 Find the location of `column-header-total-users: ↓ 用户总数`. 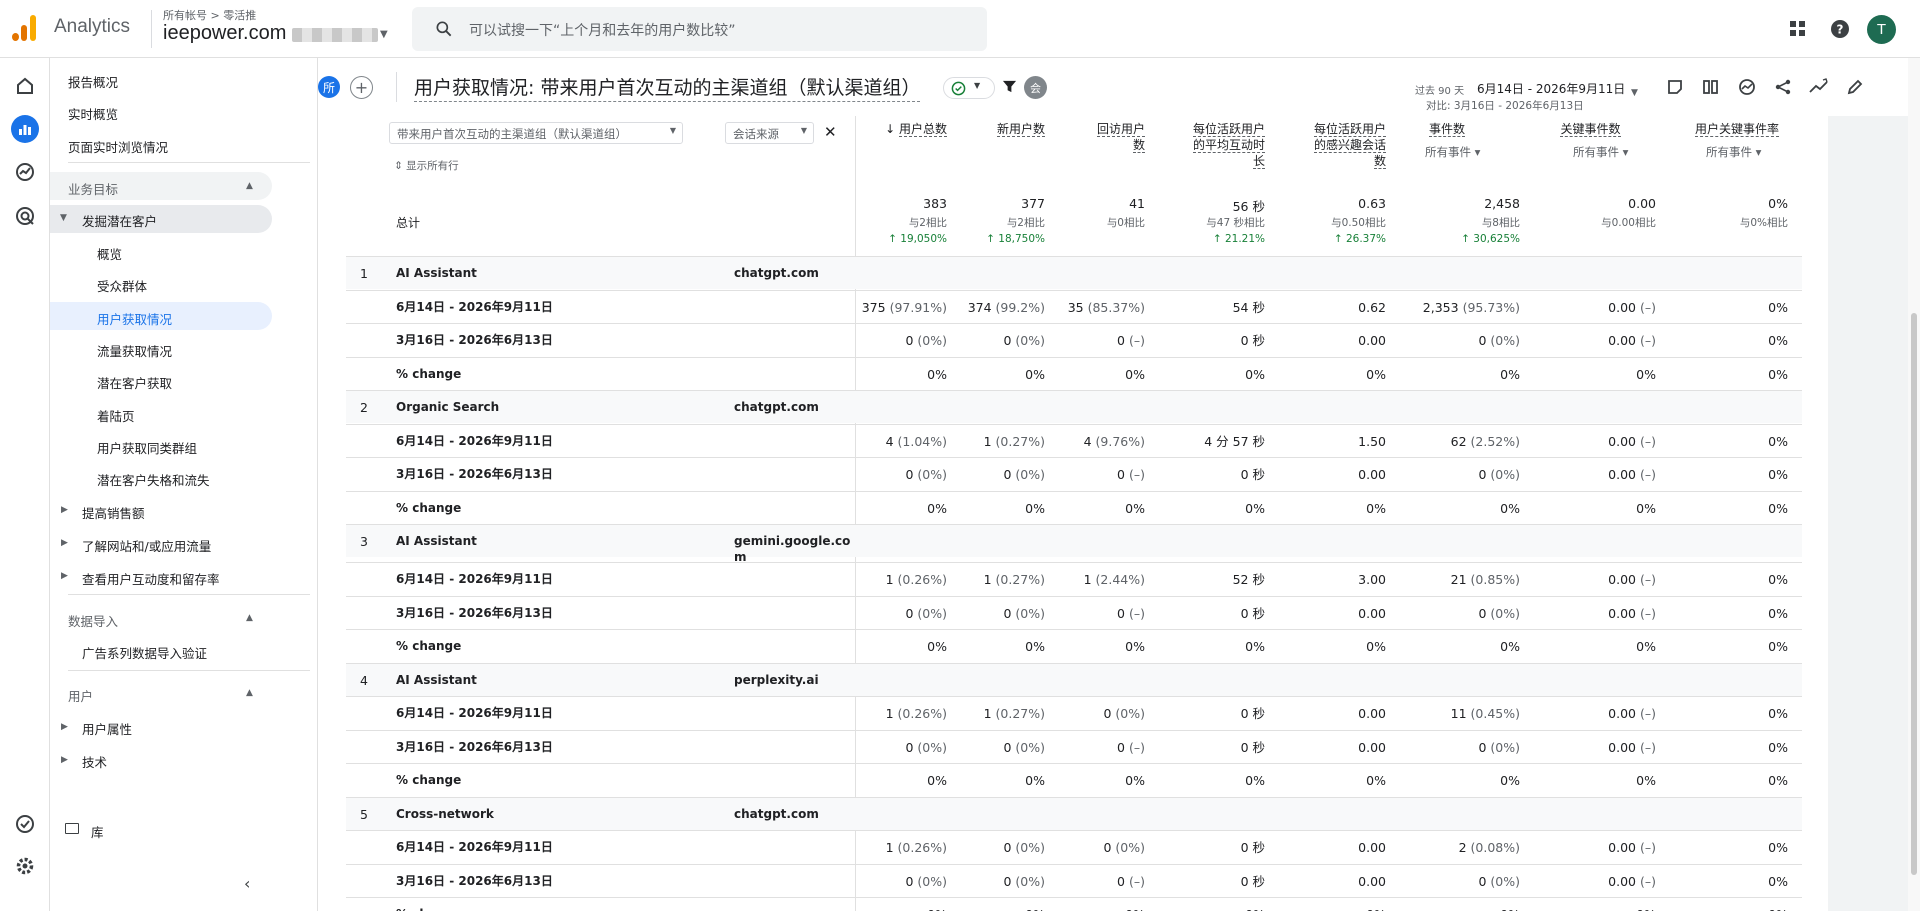

column-header-total-users: ↓ 用户总数 is located at coordinates (906, 129).